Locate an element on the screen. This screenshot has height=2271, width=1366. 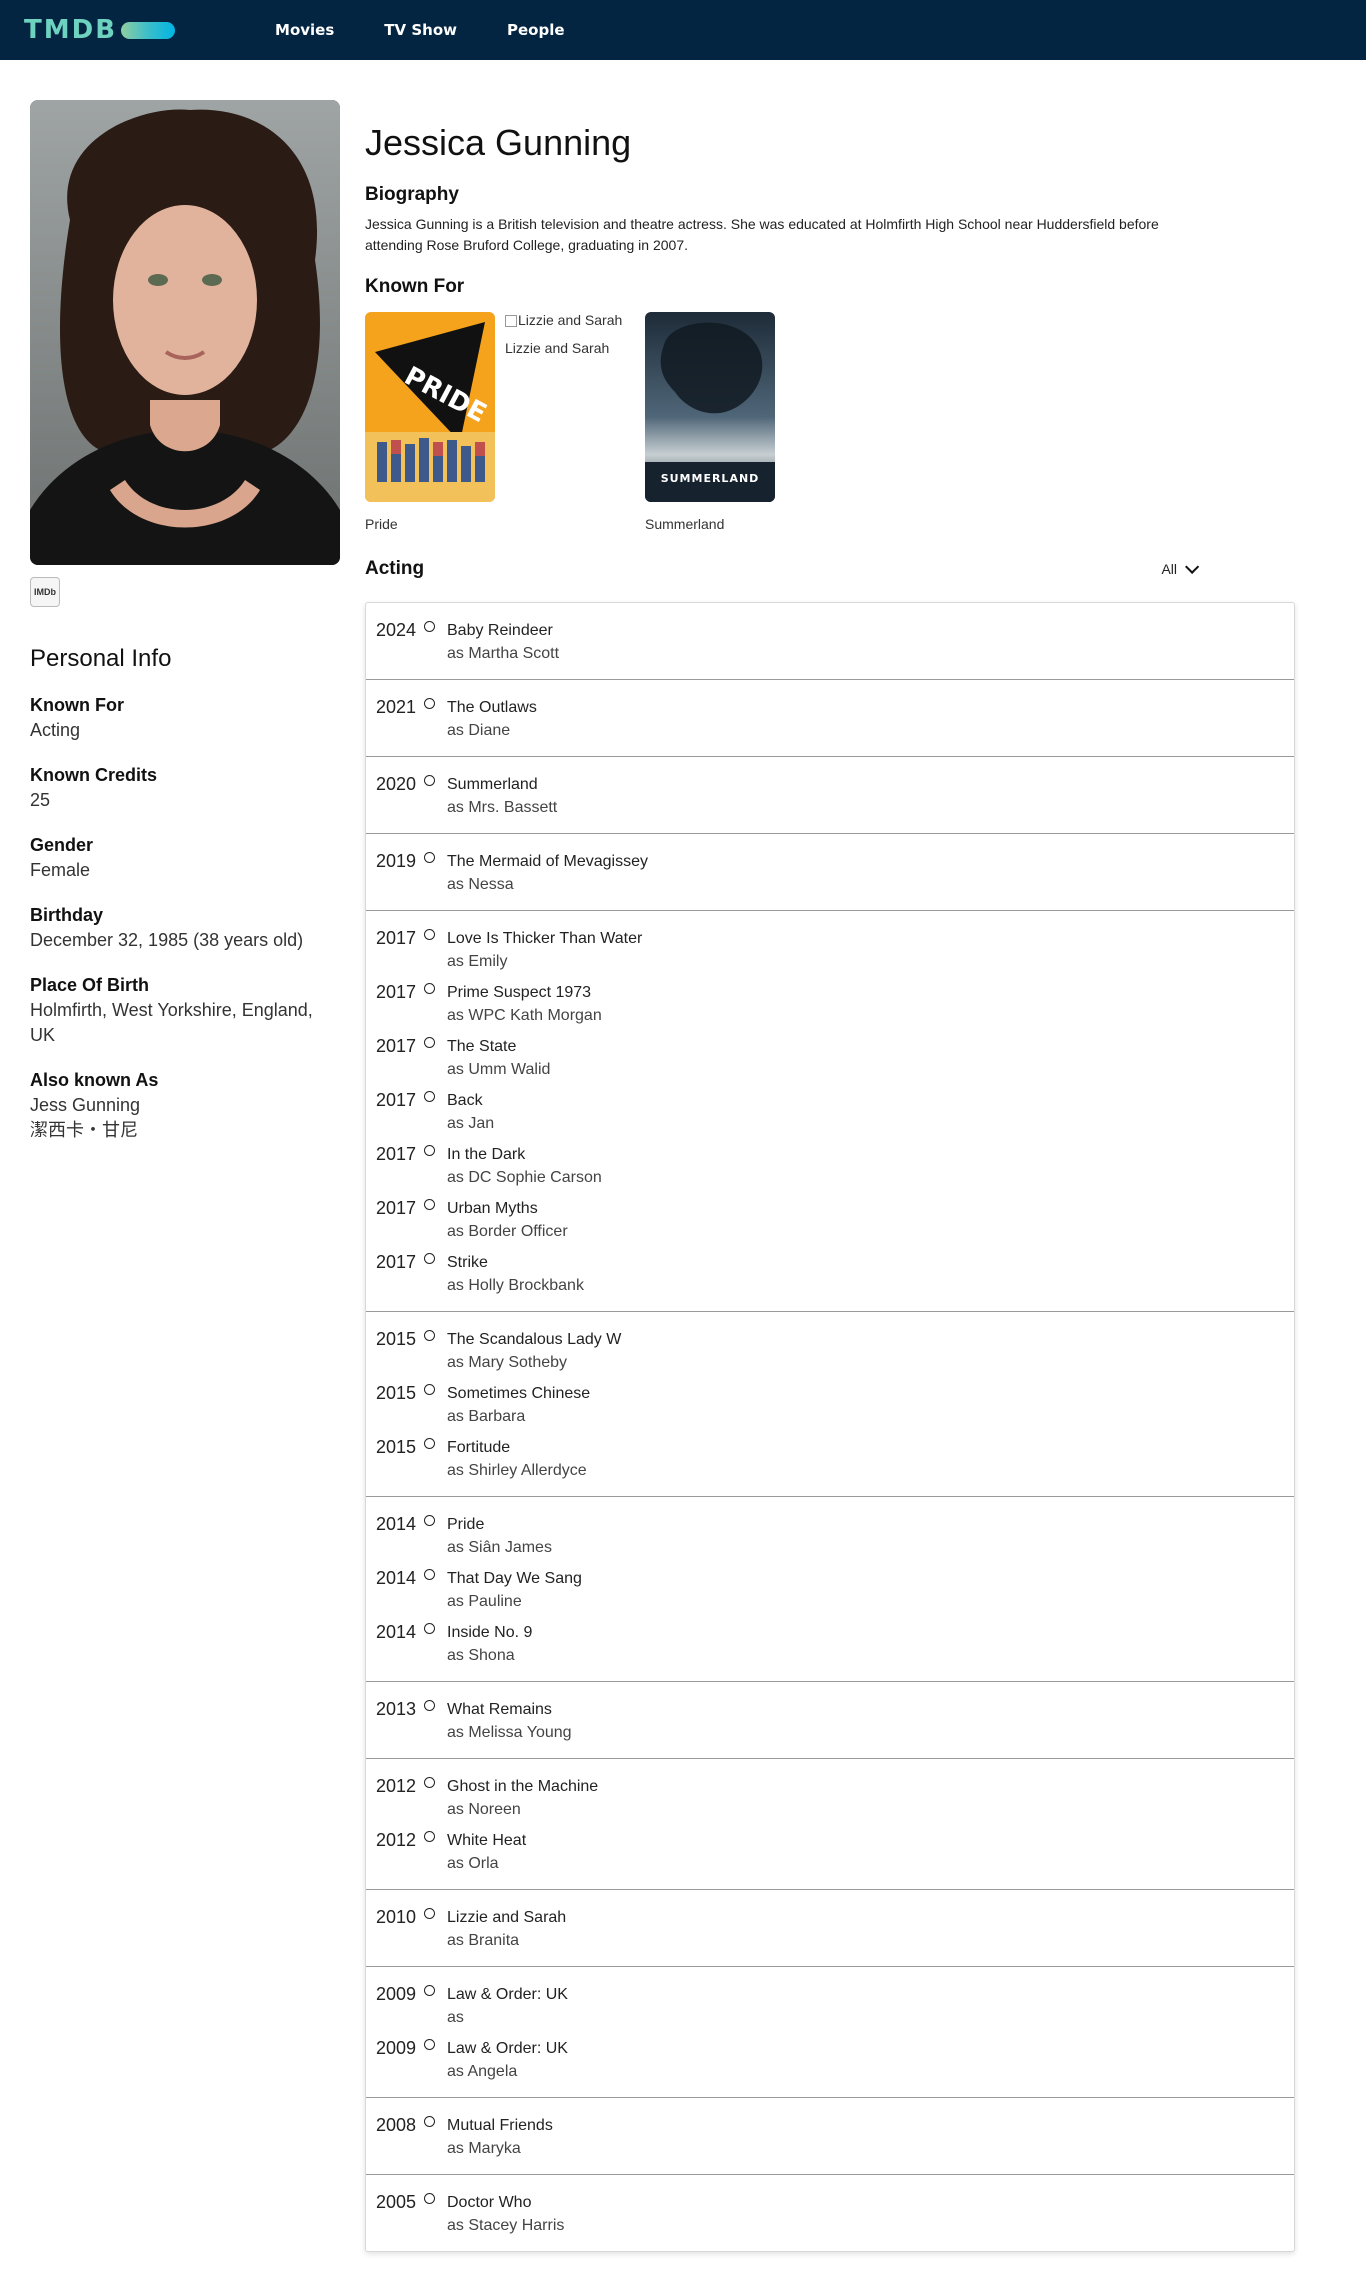
tmdb-logo: TMDB is located at coordinates (100, 30).